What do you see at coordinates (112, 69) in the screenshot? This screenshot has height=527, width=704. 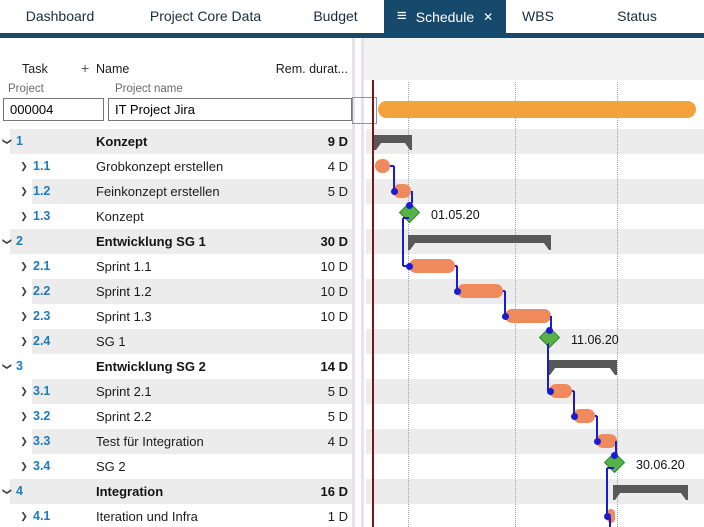 I see `column-header-name: Name` at bounding box center [112, 69].